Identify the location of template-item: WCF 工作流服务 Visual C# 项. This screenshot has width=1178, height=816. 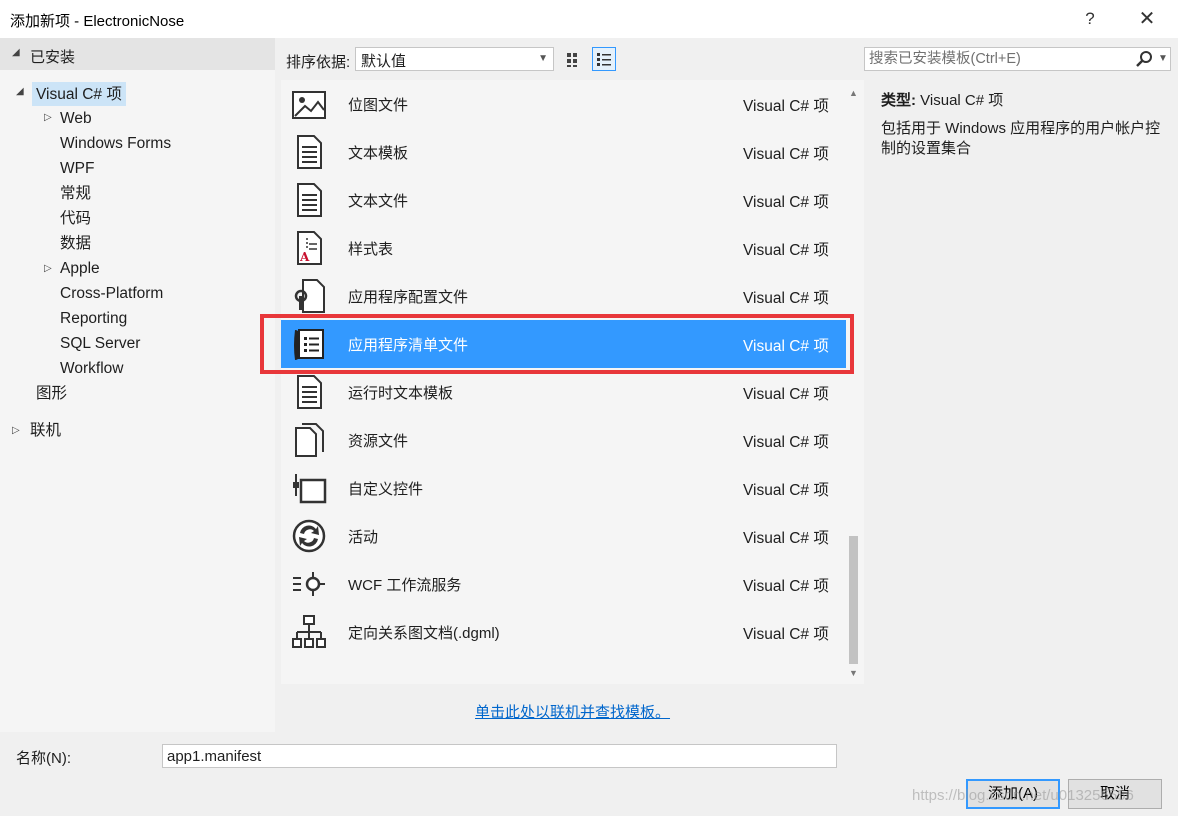
(563, 584).